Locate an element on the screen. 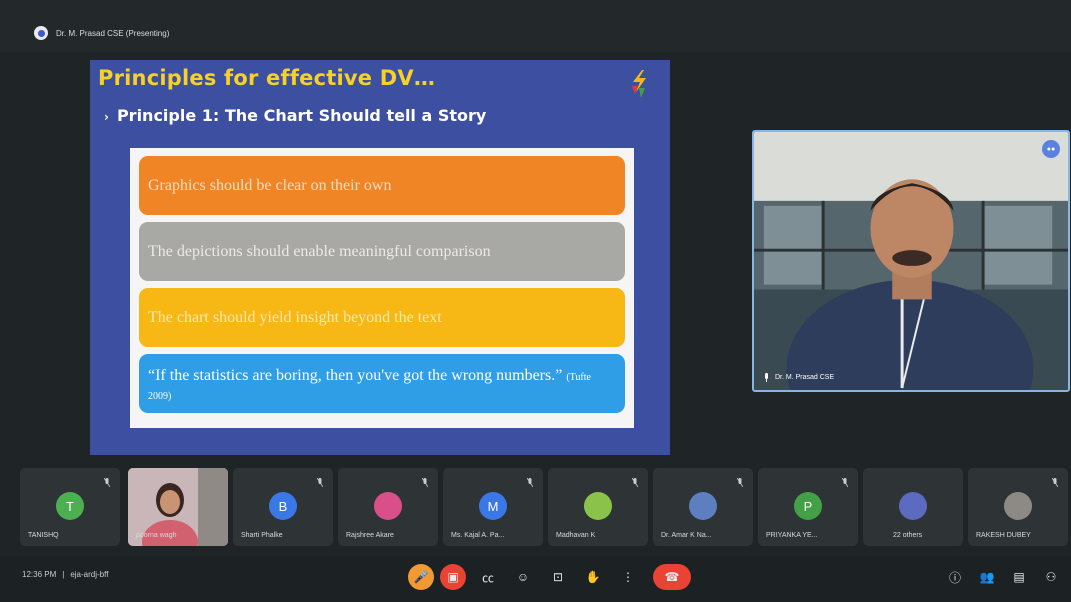  presenter-name-label: Dr. M. Prasad CSE is located at coordinates (805, 377).